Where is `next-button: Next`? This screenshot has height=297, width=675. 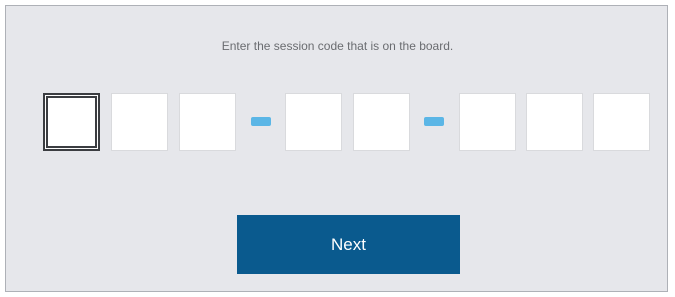
next-button: Next is located at coordinates (348, 244).